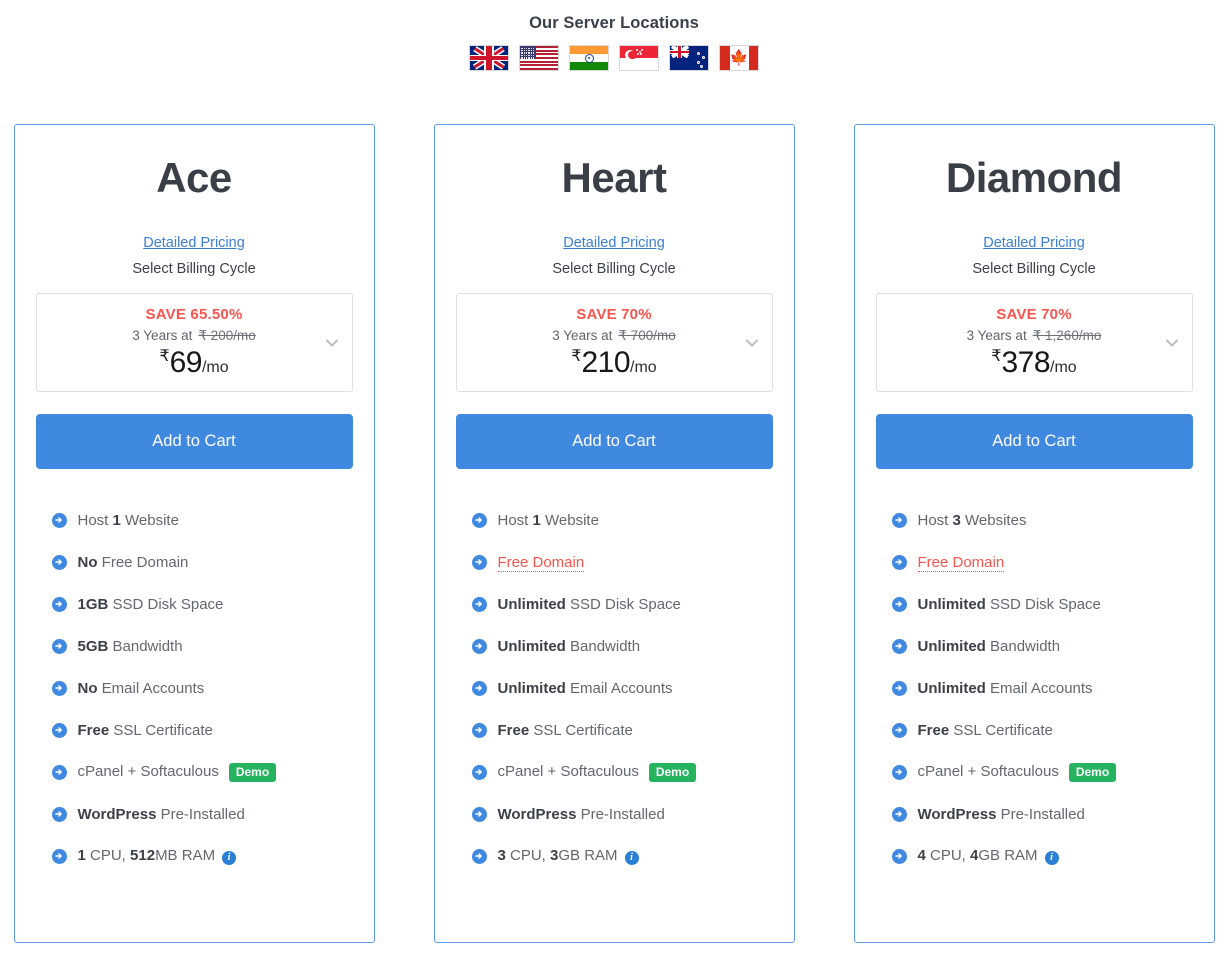 Image resolution: width=1228 pixels, height=959 pixels. What do you see at coordinates (972, 520) in the screenshot?
I see `feature-text: Host 3 Websites` at bounding box center [972, 520].